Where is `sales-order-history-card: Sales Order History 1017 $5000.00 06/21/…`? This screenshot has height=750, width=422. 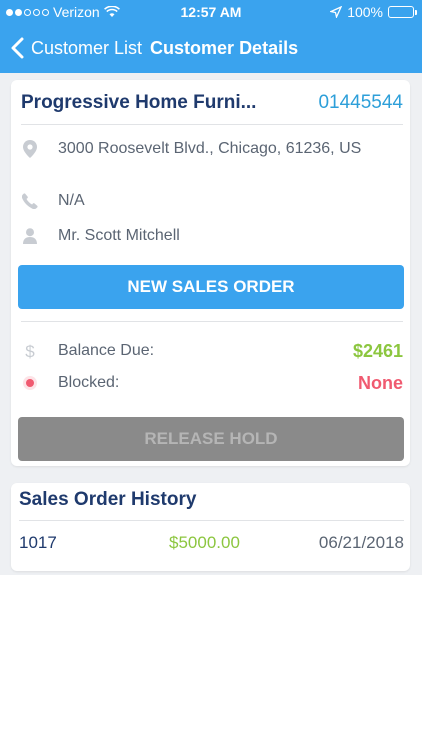
sales-order-history-card: Sales Order History 1017 $5000.00 06/21/… is located at coordinates (210, 527).